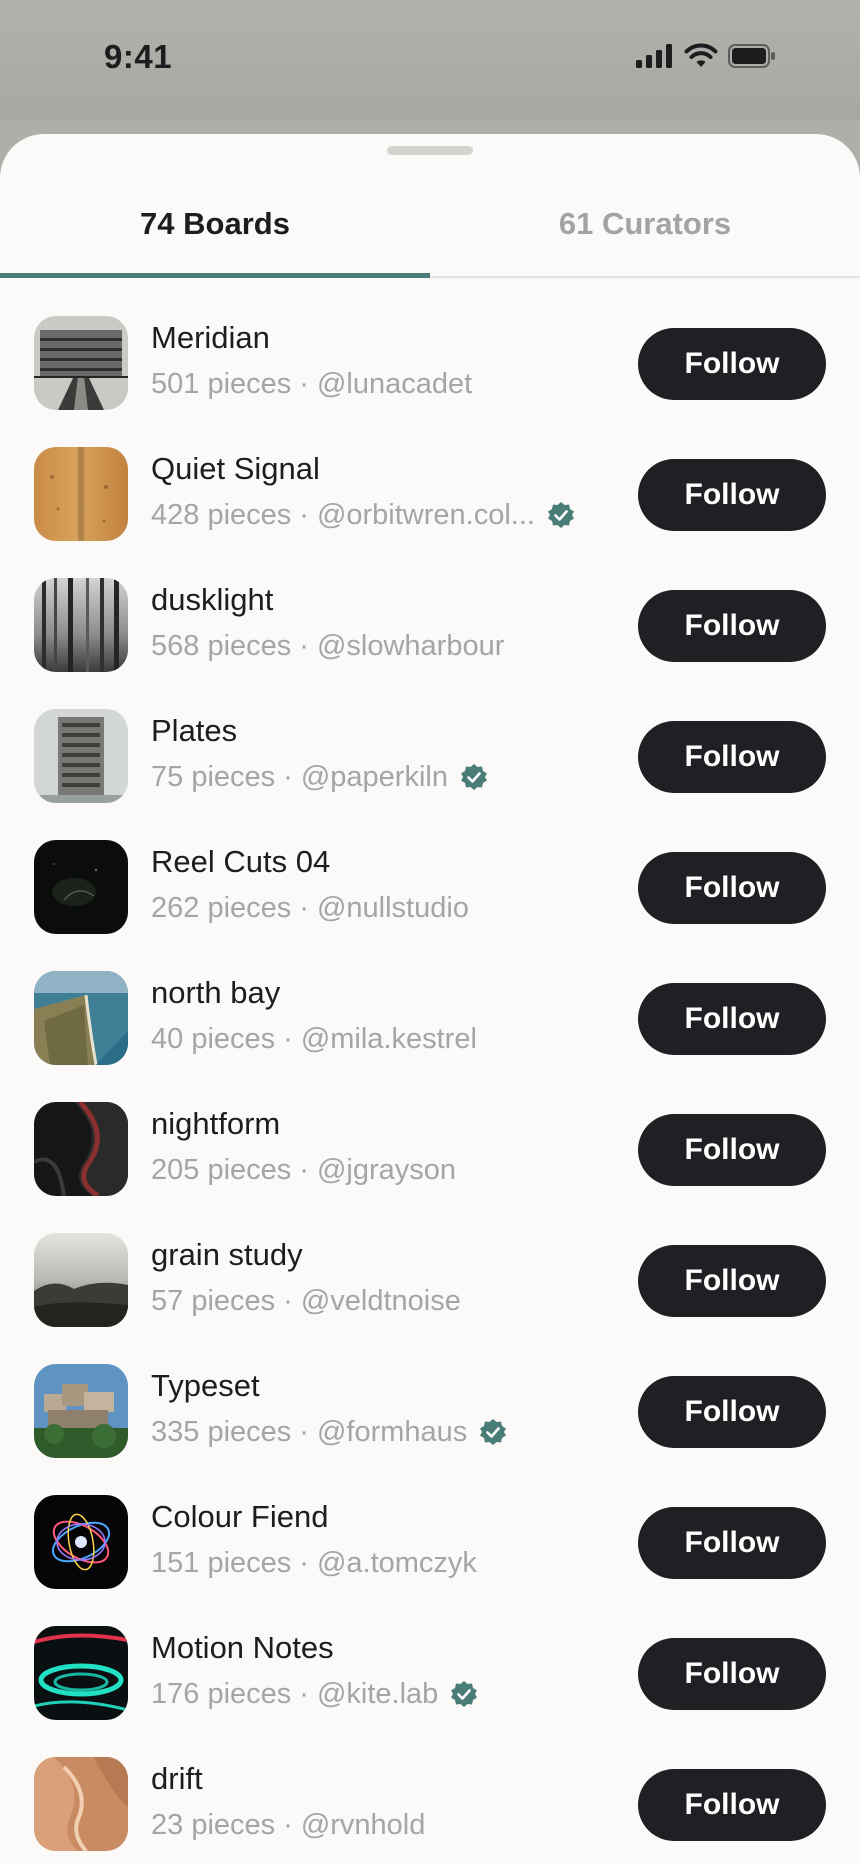  I want to click on board-row: dusklight 568 pieces · @slowharbour Follow, so click(430, 643).